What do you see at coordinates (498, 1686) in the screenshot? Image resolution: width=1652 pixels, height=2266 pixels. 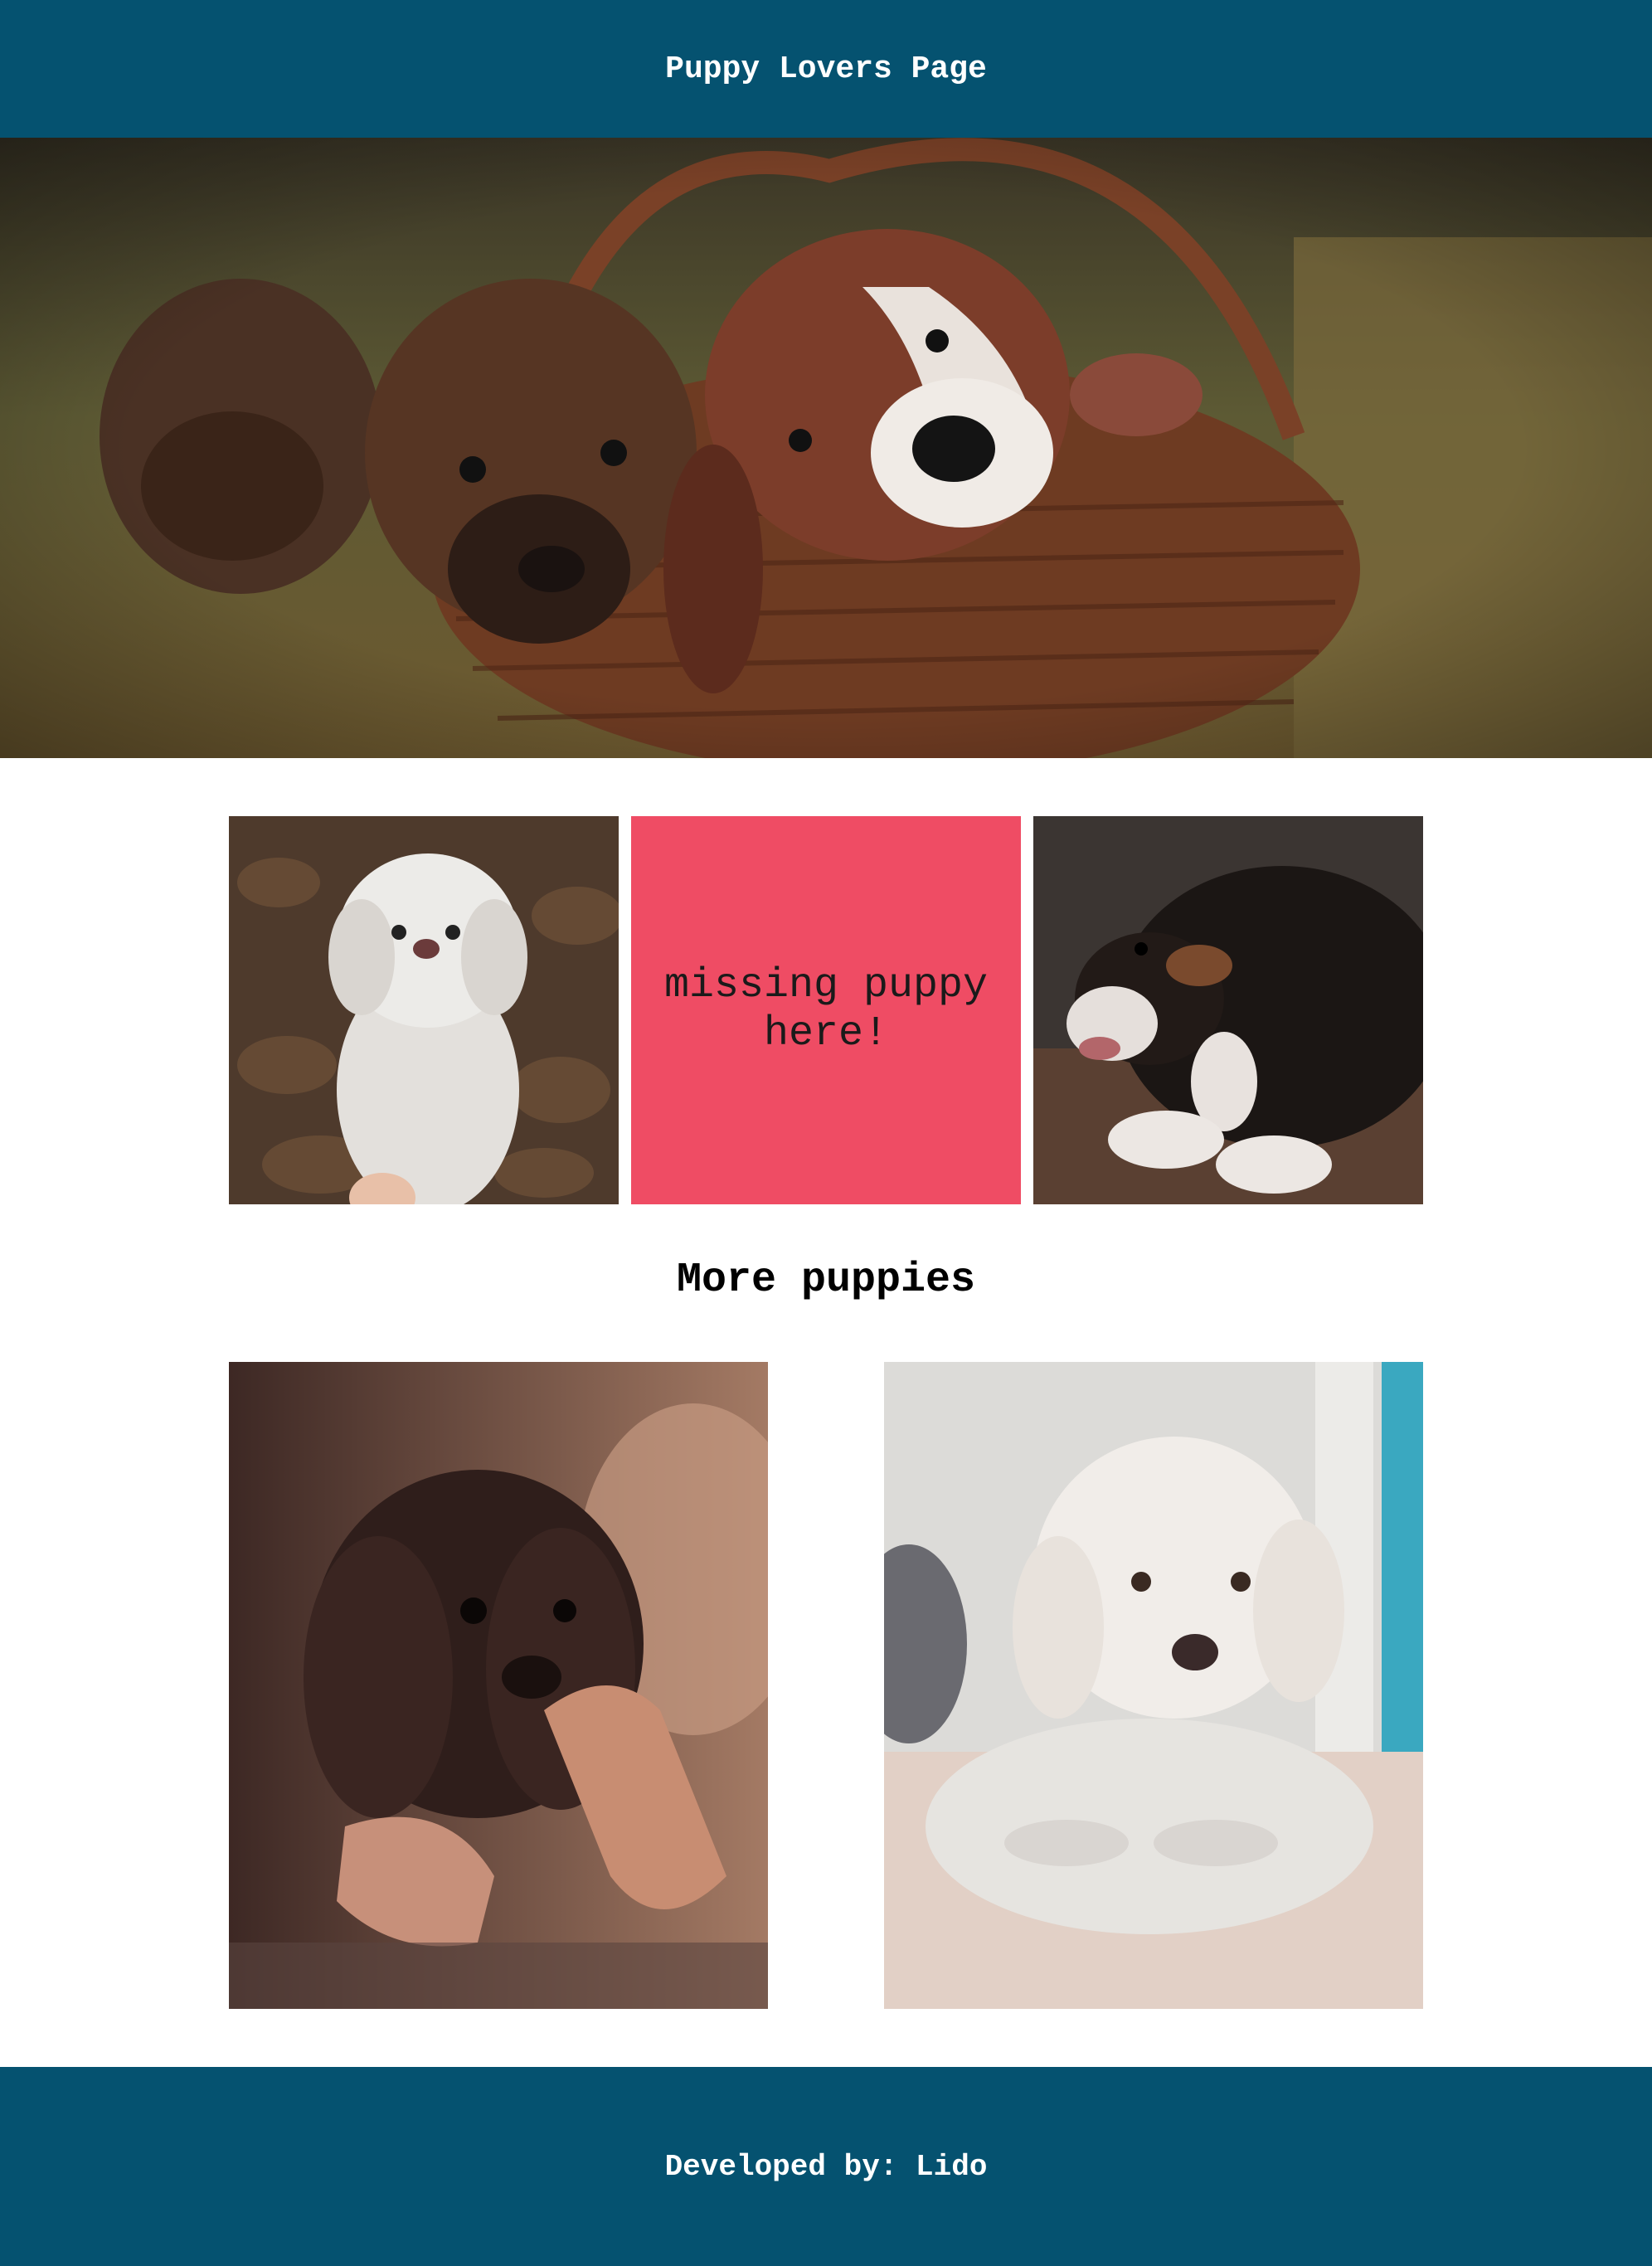 I see `puppy-photo-brown-spaniel` at bounding box center [498, 1686].